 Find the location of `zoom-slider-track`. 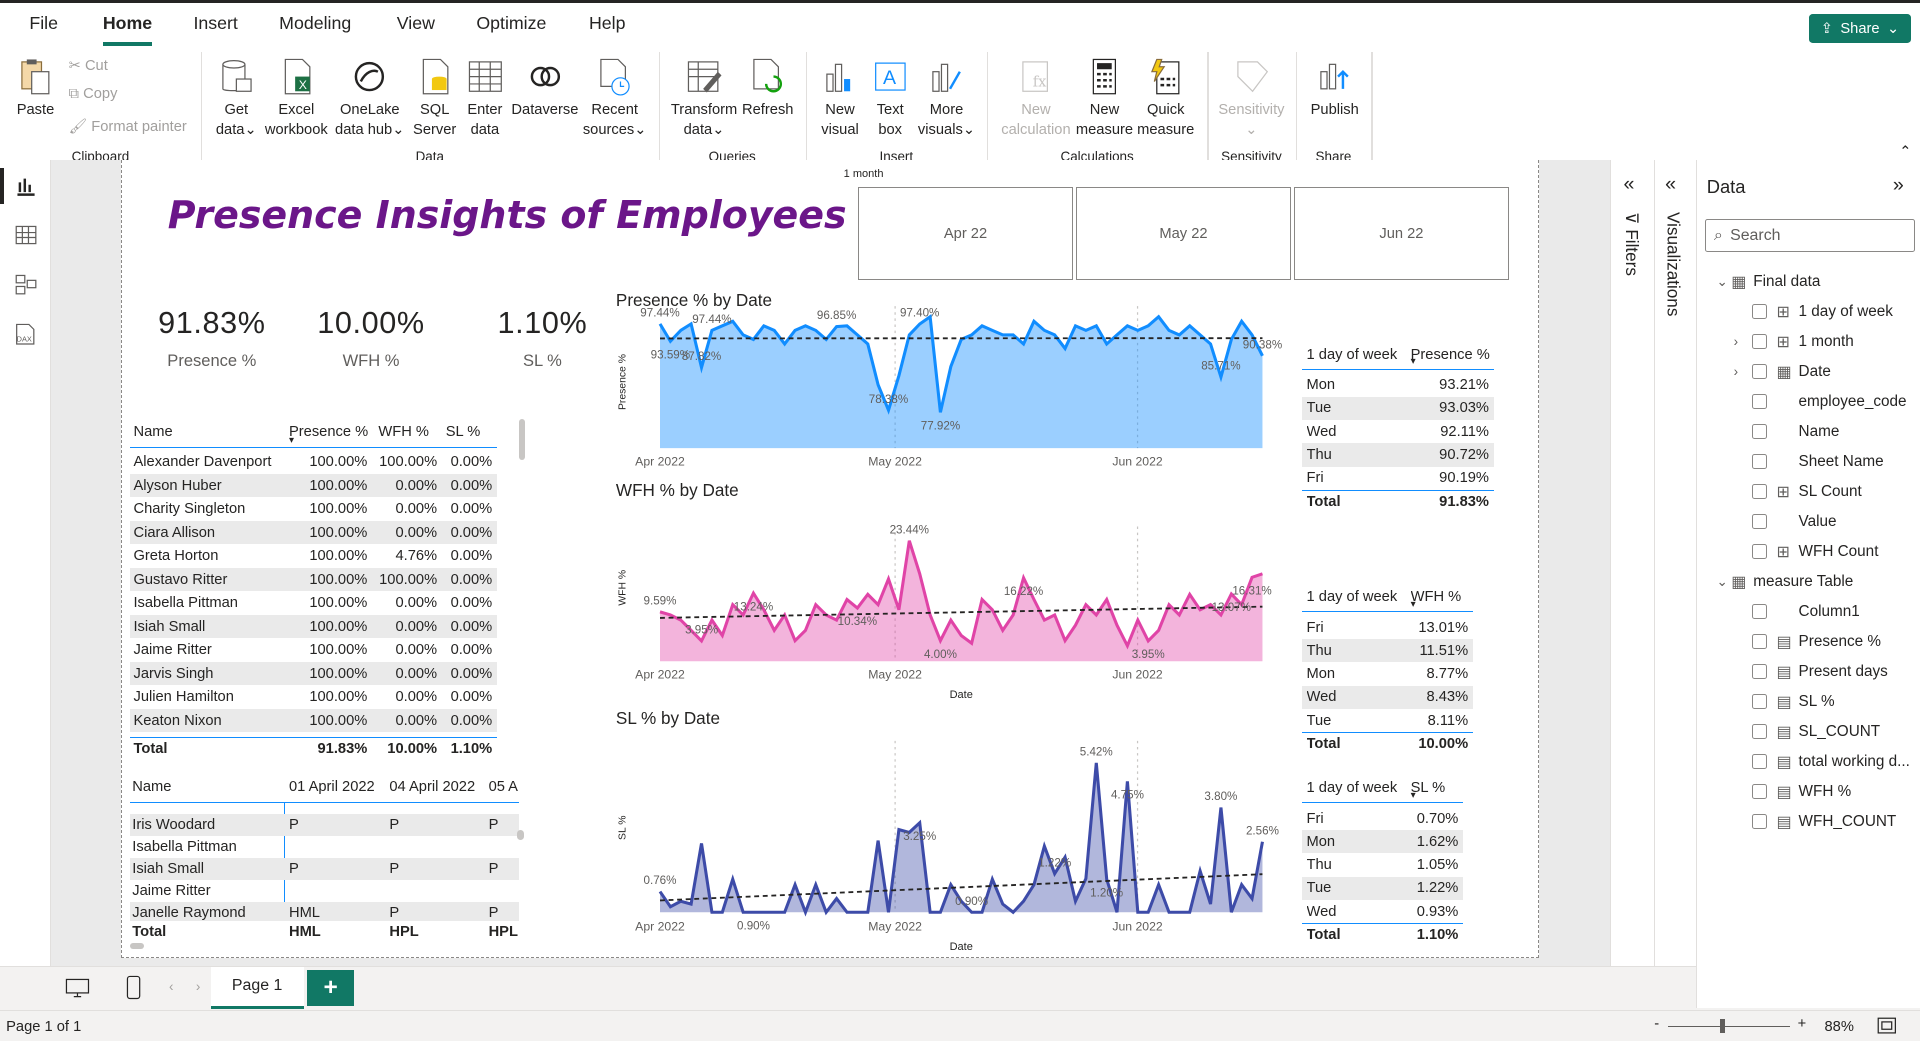

zoom-slider-track is located at coordinates (1729, 1026).